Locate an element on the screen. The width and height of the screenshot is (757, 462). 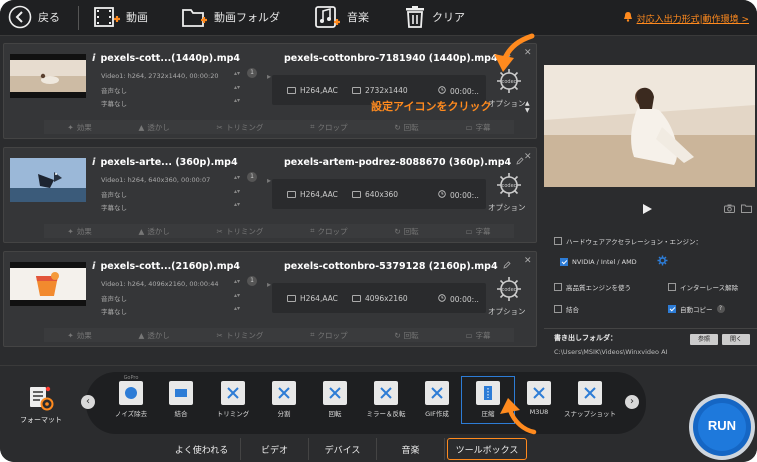
folder-icon is located at coordinates (746, 208).